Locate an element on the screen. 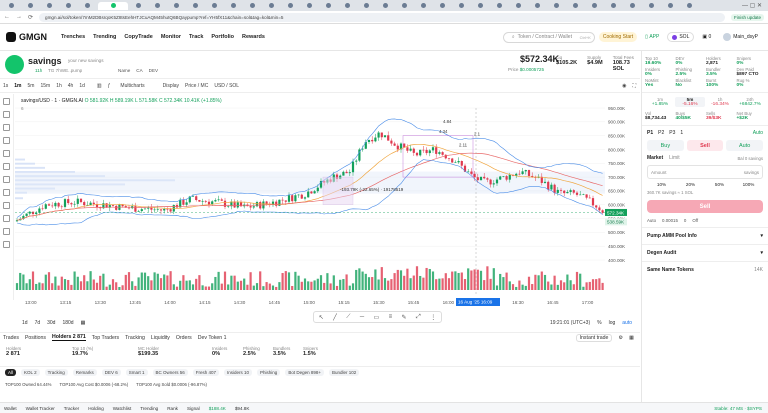 The width and height of the screenshot is (768, 413). menu-trenches: Trenches is located at coordinates (73, 37).